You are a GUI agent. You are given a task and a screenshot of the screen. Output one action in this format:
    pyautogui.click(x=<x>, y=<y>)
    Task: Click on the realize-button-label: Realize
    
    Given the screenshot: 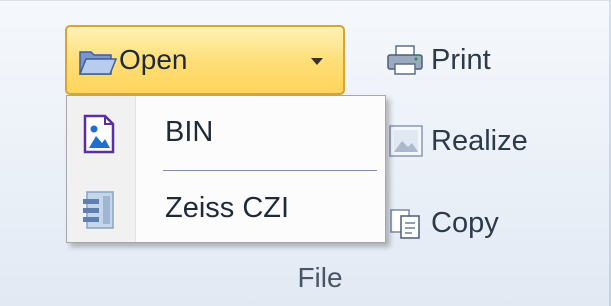 What is the action you would take?
    pyautogui.click(x=479, y=140)
    